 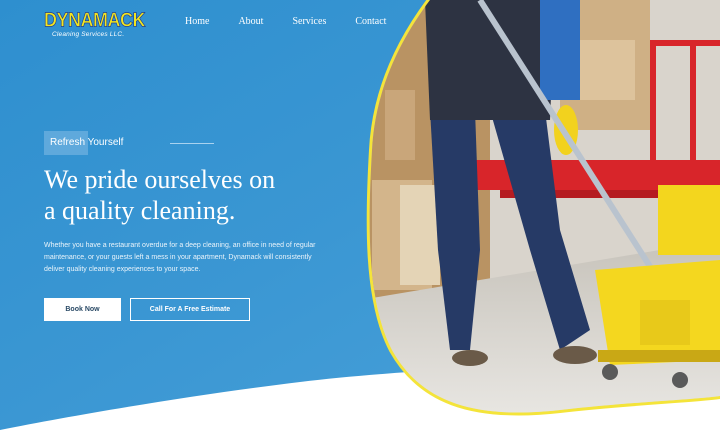 What do you see at coordinates (87, 142) in the screenshot?
I see `eyebrow-text: Refresh Yourself` at bounding box center [87, 142].